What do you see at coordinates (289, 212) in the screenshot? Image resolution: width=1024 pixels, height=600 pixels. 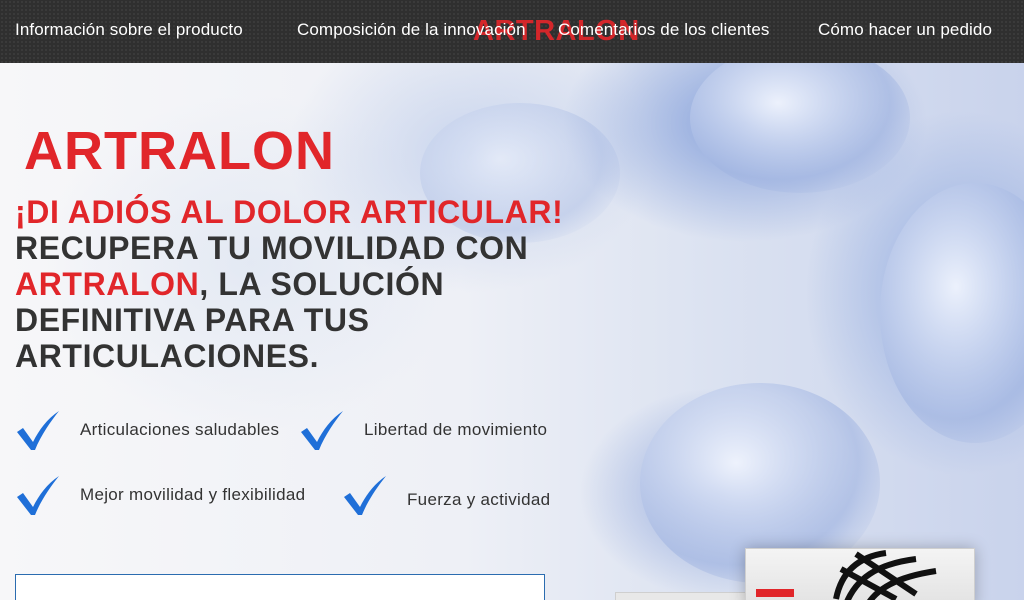 I see `headline-line-1: ¡DI ADIÓS AL DOLOR ARTICULAR!` at bounding box center [289, 212].